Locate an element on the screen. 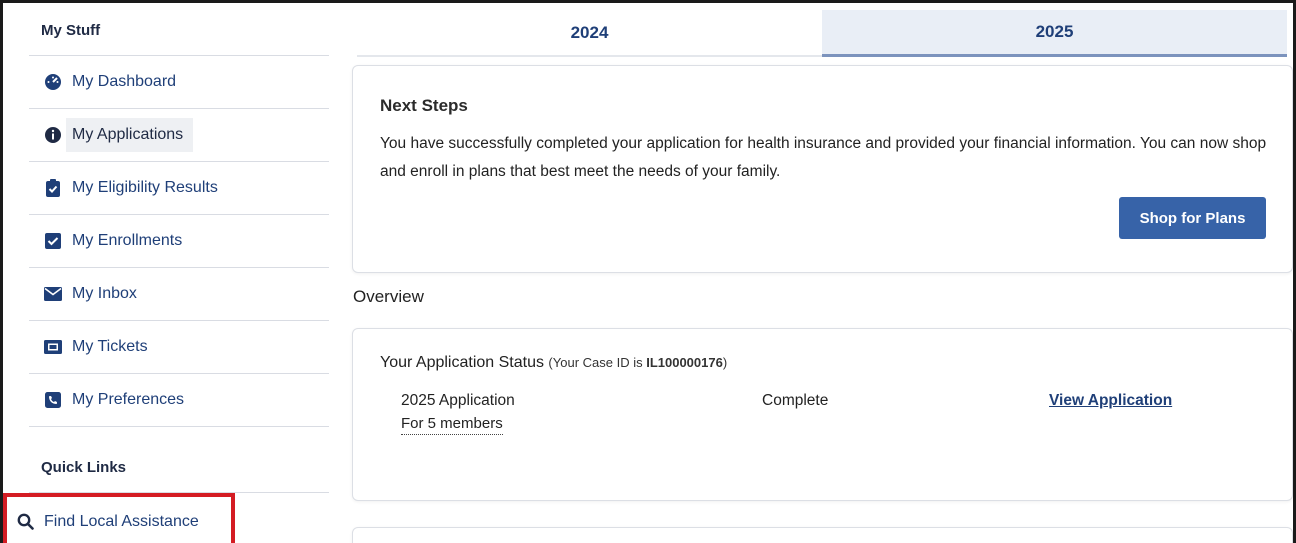 The height and width of the screenshot is (543, 1296). sidebar-item-eligibility: My Eligibility Results is located at coordinates (179, 188).